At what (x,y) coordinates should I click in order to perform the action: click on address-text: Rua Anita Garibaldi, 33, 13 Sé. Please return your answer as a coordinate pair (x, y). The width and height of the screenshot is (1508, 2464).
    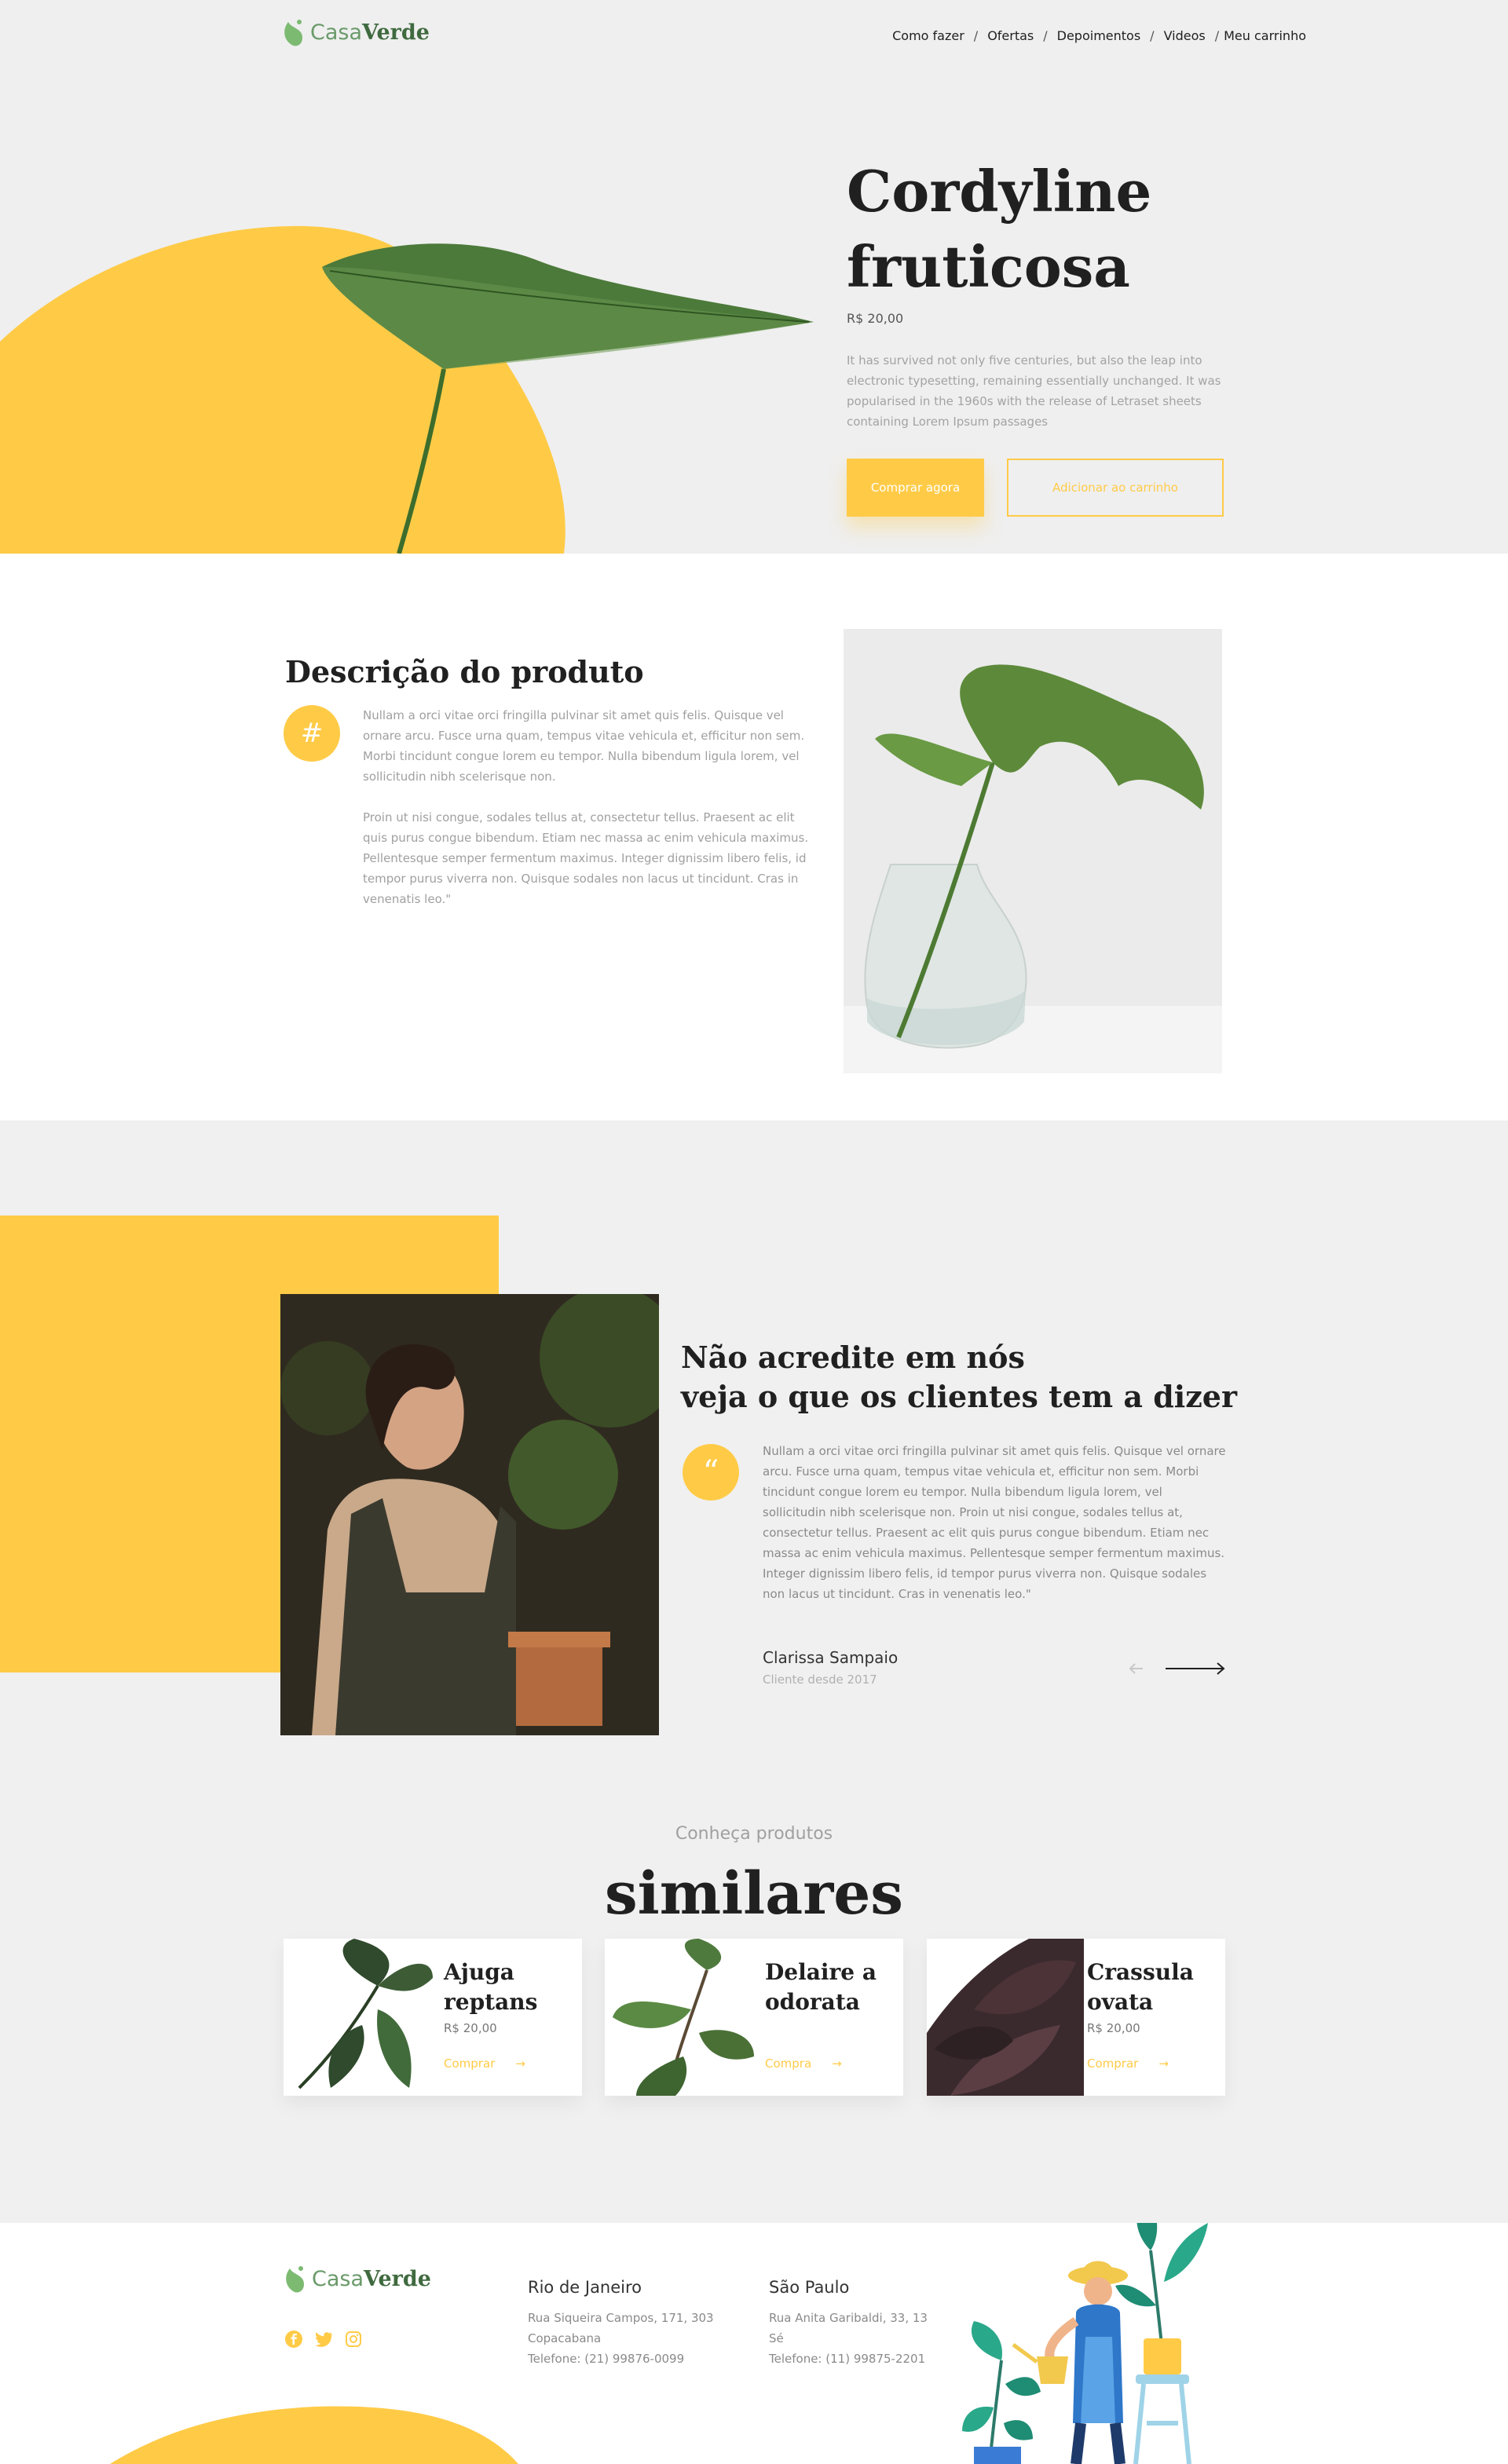
    Looking at the image, I should click on (848, 2328).